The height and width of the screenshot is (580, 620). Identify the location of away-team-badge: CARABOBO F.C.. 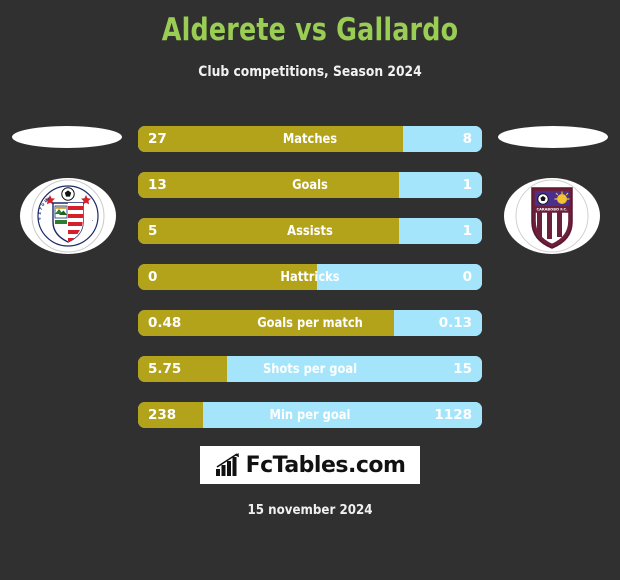
(552, 216).